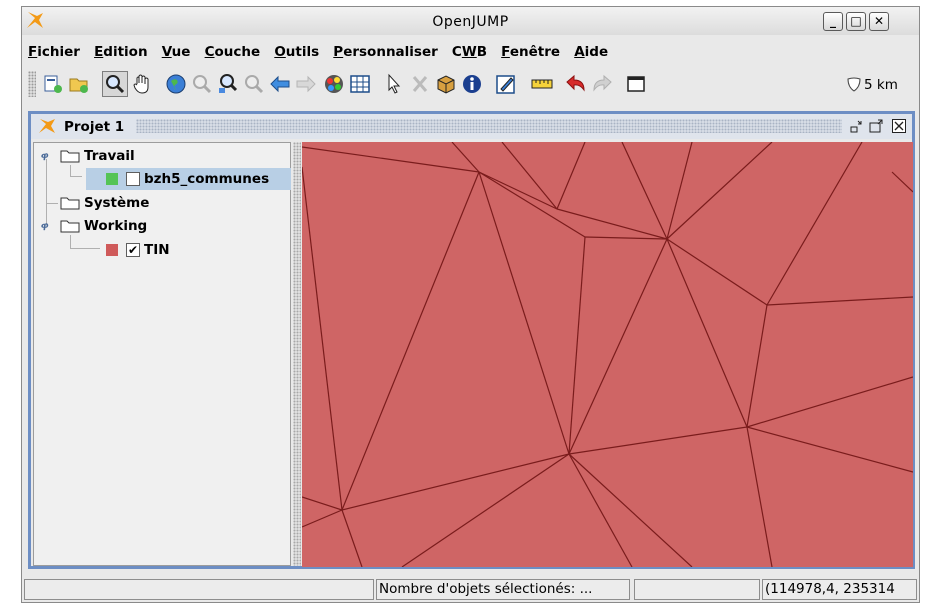 The height and width of the screenshot is (603, 925). Describe the element at coordinates (854, 84) in the screenshot. I see `scale-shield-icon` at that location.